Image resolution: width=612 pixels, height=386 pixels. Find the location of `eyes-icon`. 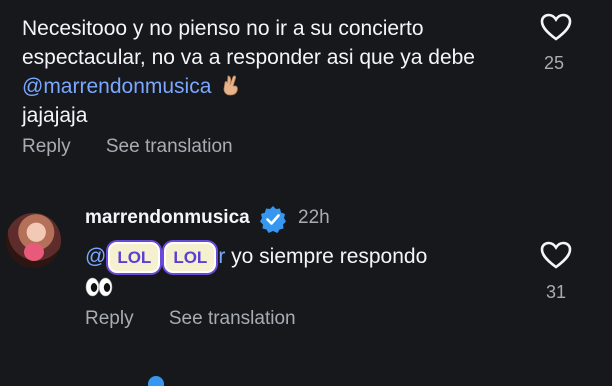

eyes-icon is located at coordinates (99, 287).